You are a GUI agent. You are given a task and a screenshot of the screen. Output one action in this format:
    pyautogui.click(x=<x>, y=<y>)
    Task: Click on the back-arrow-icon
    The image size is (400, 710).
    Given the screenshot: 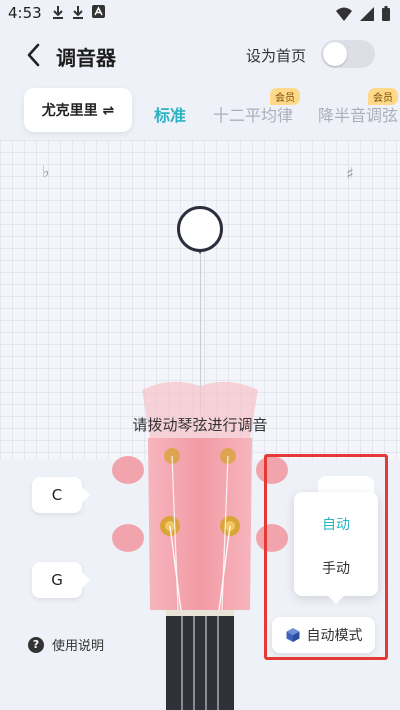 What is the action you would take?
    pyautogui.click(x=34, y=55)
    